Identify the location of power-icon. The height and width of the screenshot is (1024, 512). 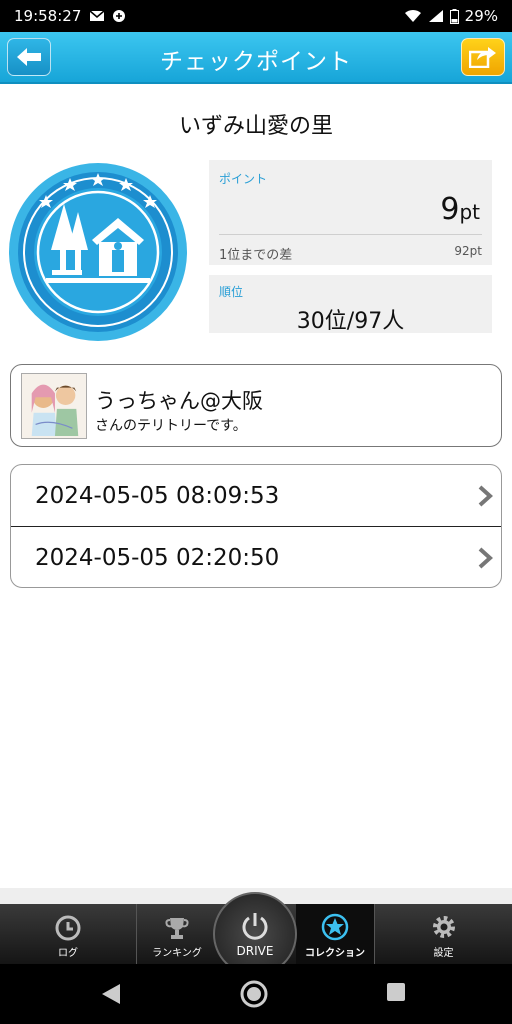
(255, 926).